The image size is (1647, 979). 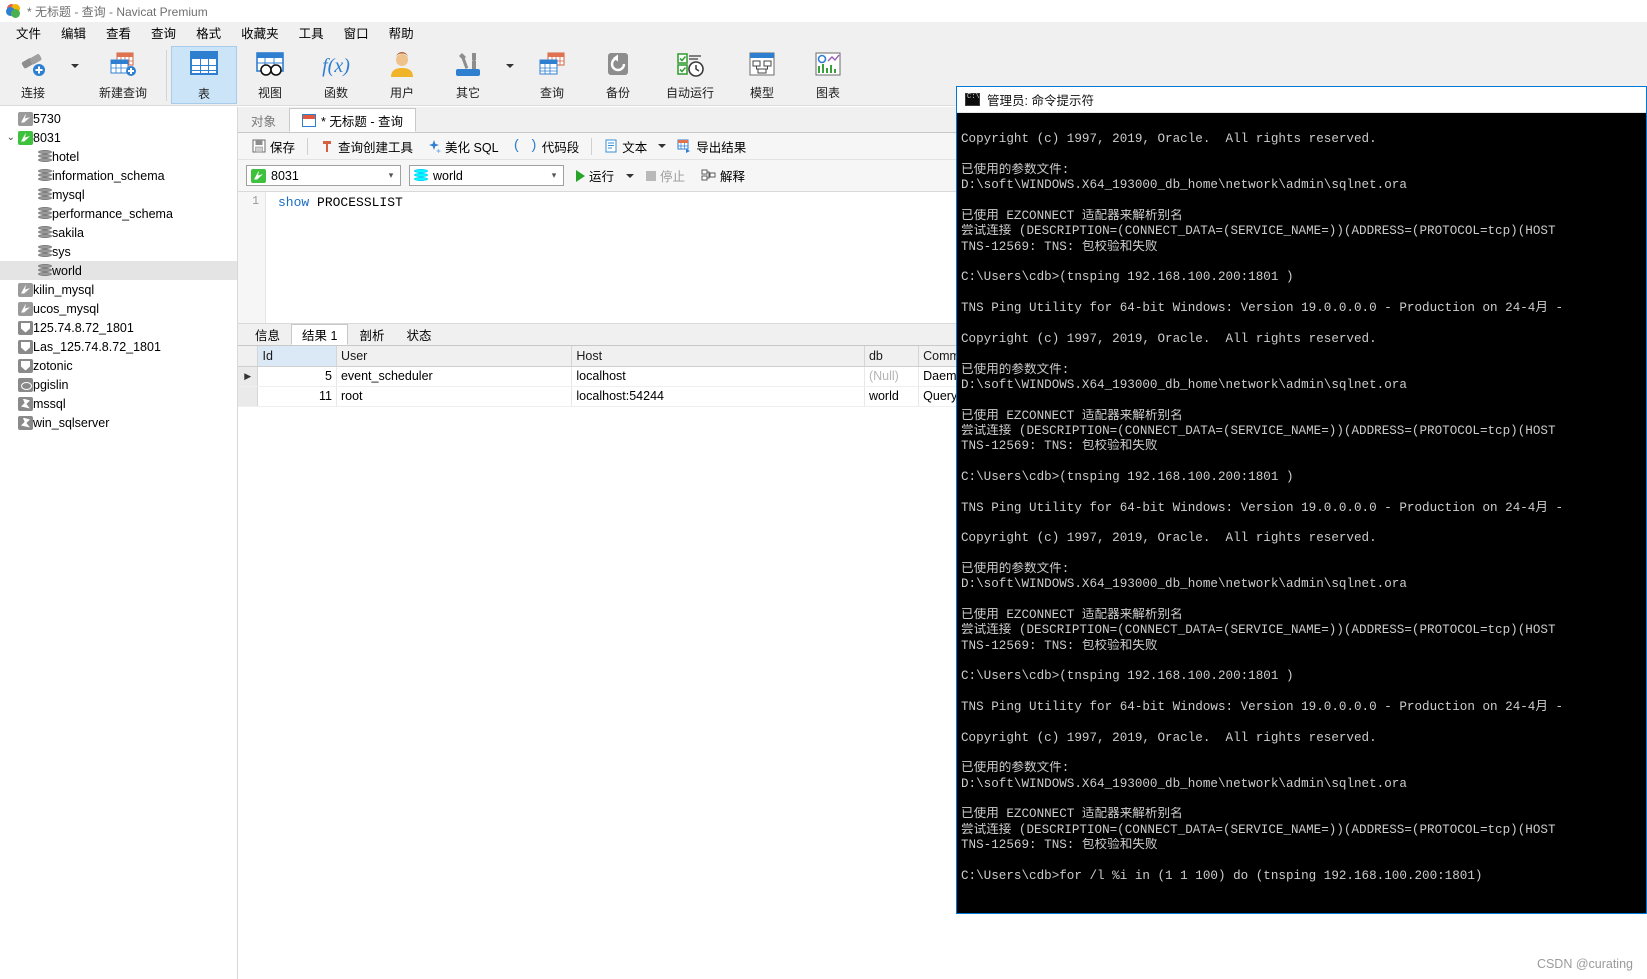 What do you see at coordinates (718, 396) in the screenshot?
I see `cell-host: localhost:54244` at bounding box center [718, 396].